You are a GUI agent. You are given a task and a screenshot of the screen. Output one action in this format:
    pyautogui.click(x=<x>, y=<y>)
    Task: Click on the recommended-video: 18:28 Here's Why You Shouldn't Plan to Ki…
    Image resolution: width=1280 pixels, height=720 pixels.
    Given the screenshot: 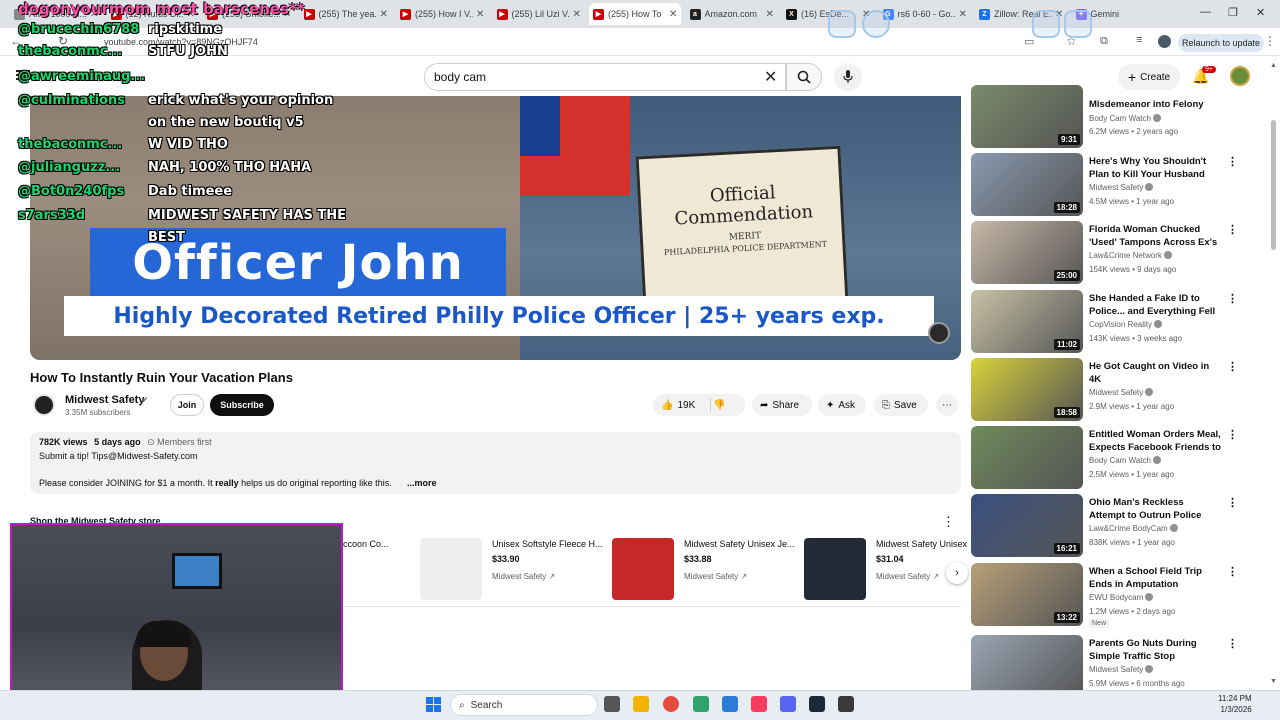 What is the action you would take?
    pyautogui.click(x=1116, y=185)
    